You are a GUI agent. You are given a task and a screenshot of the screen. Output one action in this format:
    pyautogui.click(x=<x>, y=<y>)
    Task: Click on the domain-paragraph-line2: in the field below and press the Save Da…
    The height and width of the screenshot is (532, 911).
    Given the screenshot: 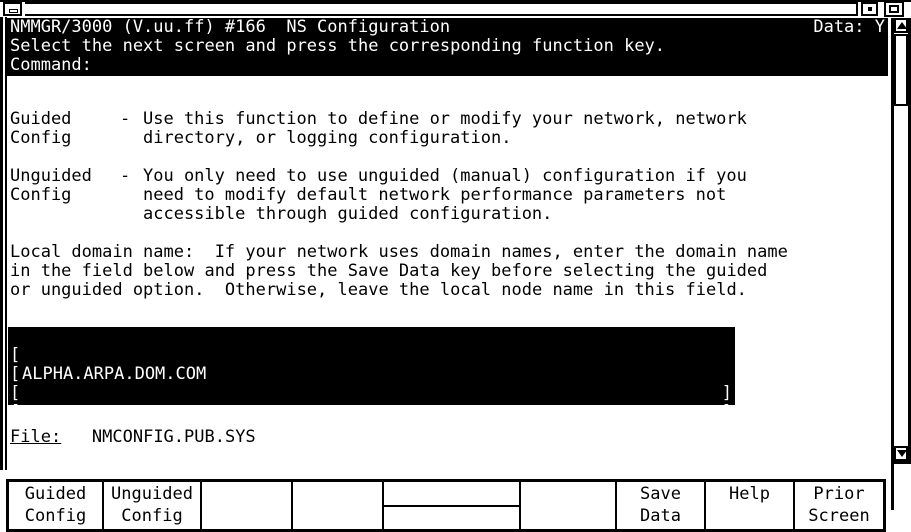 What is the action you would take?
    pyautogui.click(x=389, y=271)
    